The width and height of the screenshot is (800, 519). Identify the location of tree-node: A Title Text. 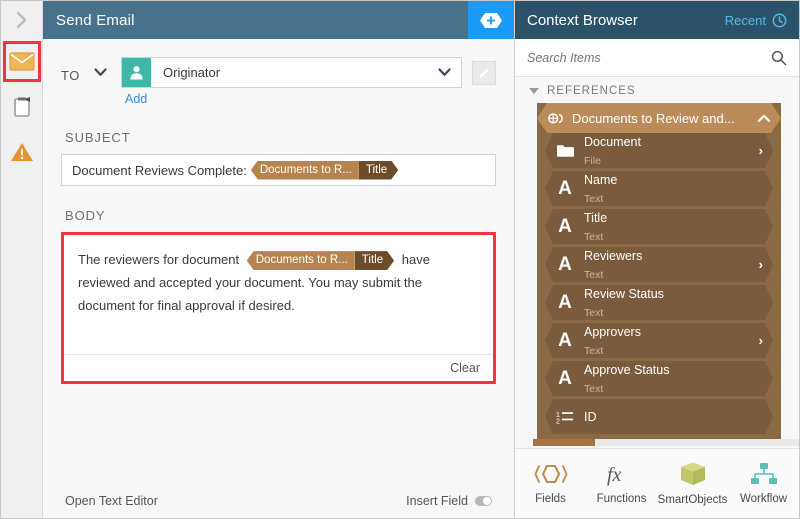
(659, 226).